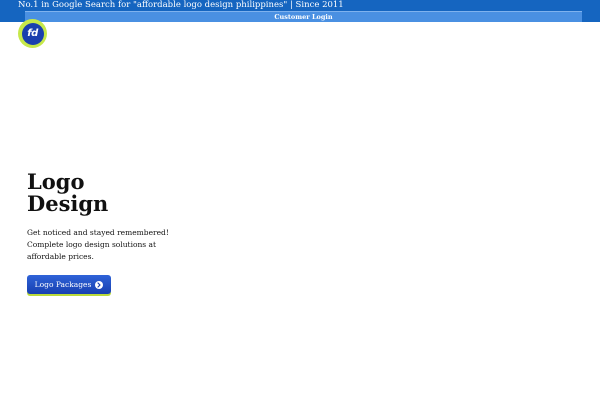 This screenshot has height=400, width=600. Describe the element at coordinates (63, 284) in the screenshot. I see `logo-packages-label: Logo Packages` at that location.